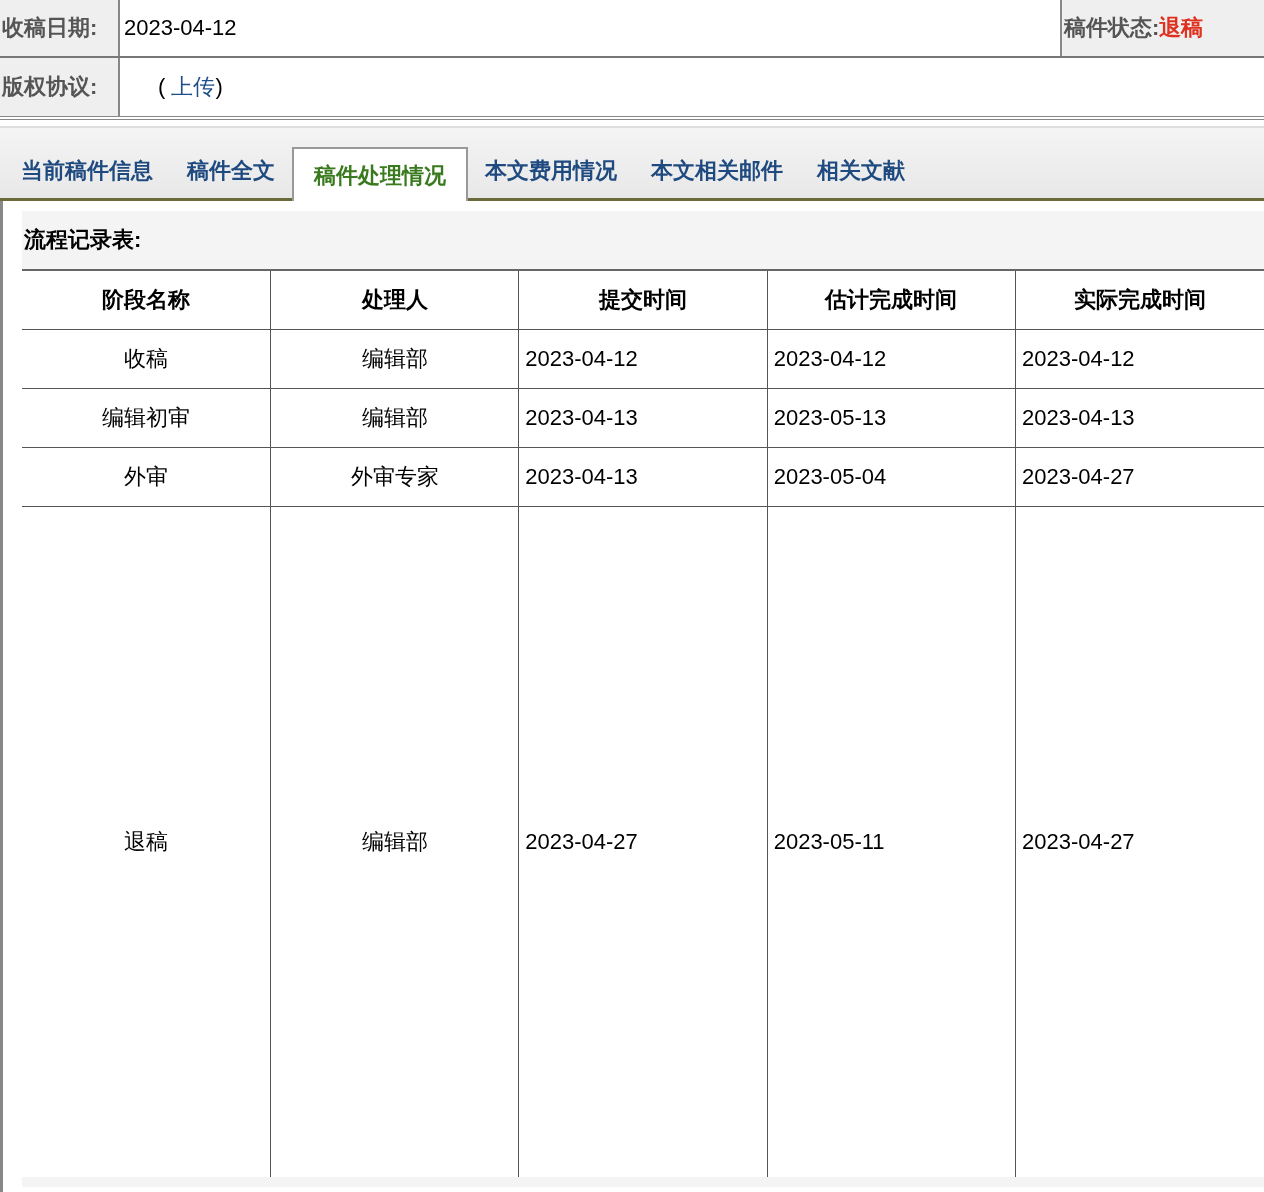 The image size is (1264, 1192). Describe the element at coordinates (891, 477) in the screenshot. I see `table-cell: 2023-05-04` at that location.